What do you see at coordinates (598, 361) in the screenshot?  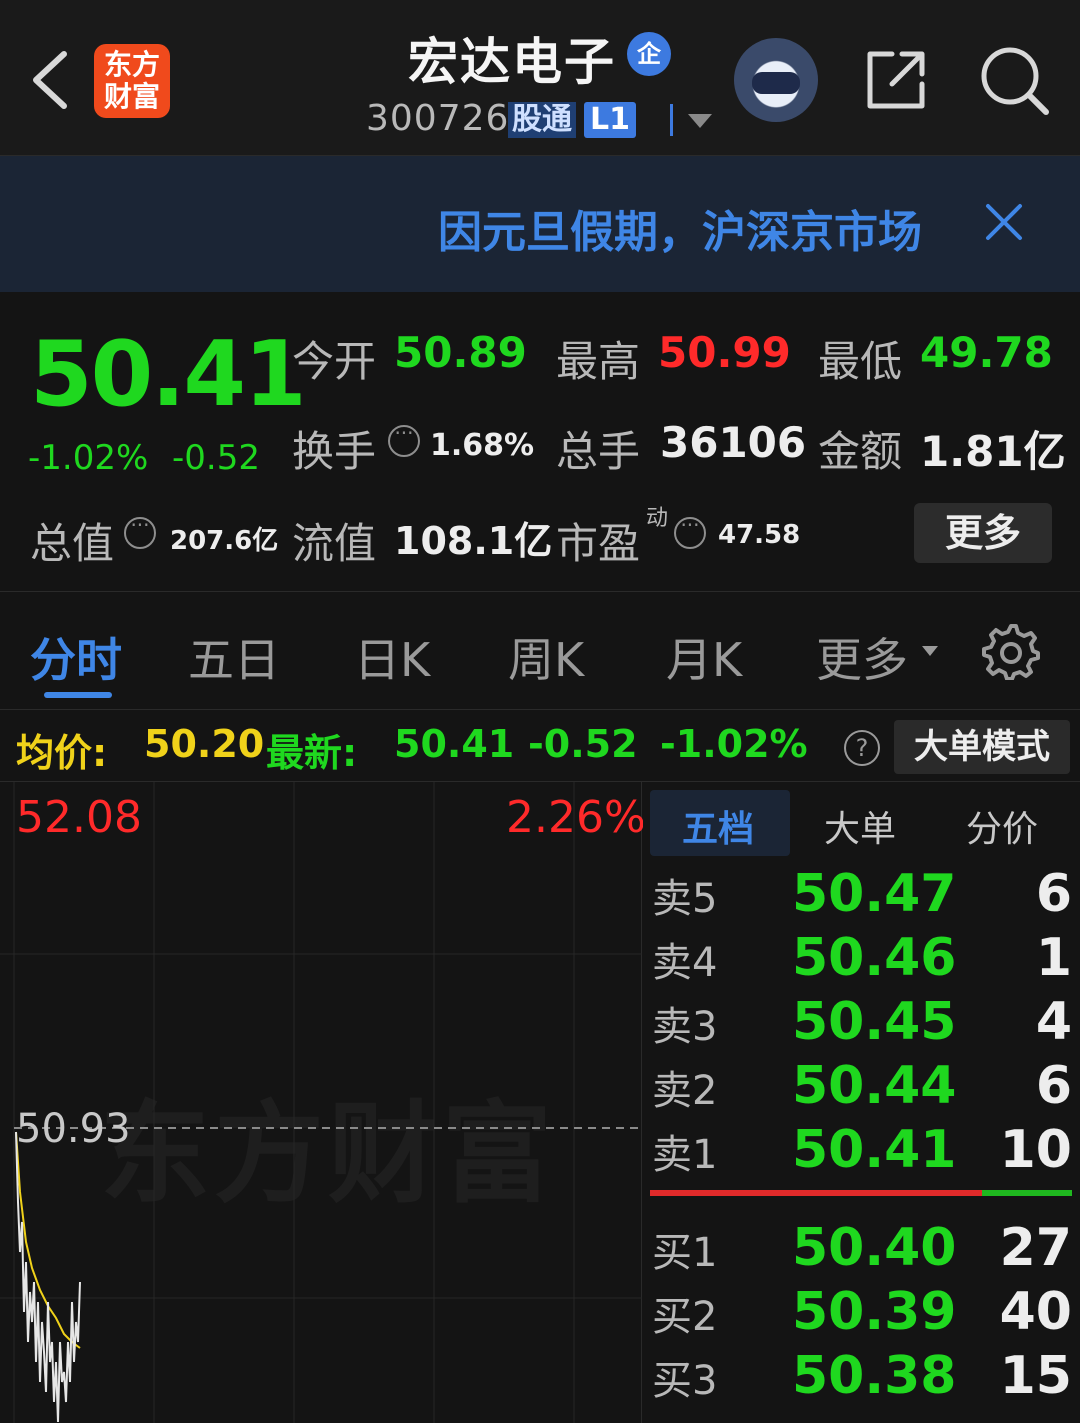 I see `high-label: 最高` at bounding box center [598, 361].